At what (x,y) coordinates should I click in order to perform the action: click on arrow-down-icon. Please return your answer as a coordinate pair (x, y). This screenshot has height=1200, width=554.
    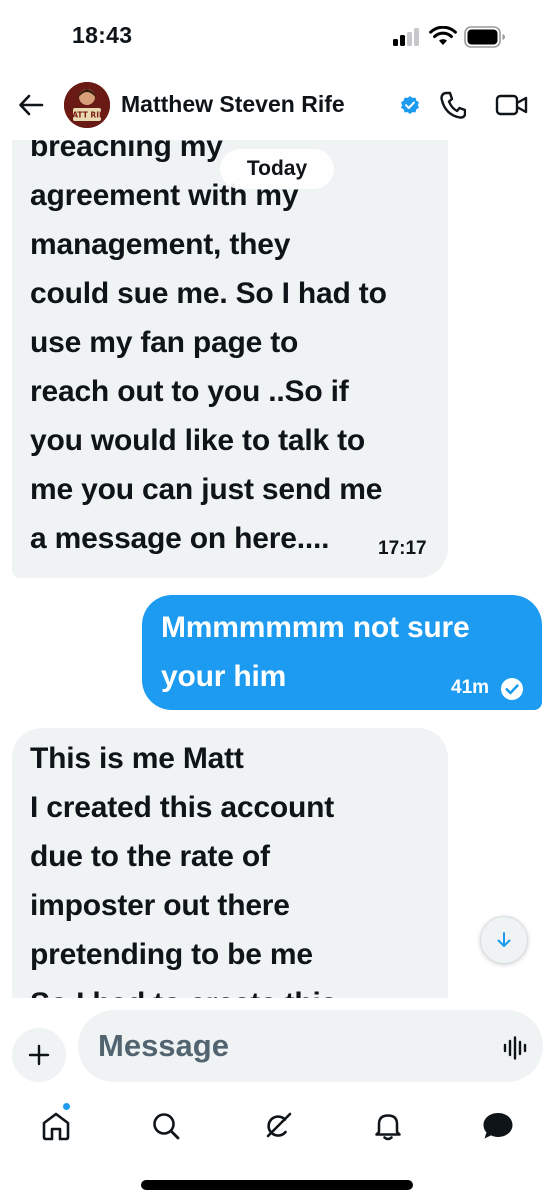
    Looking at the image, I should click on (504, 939).